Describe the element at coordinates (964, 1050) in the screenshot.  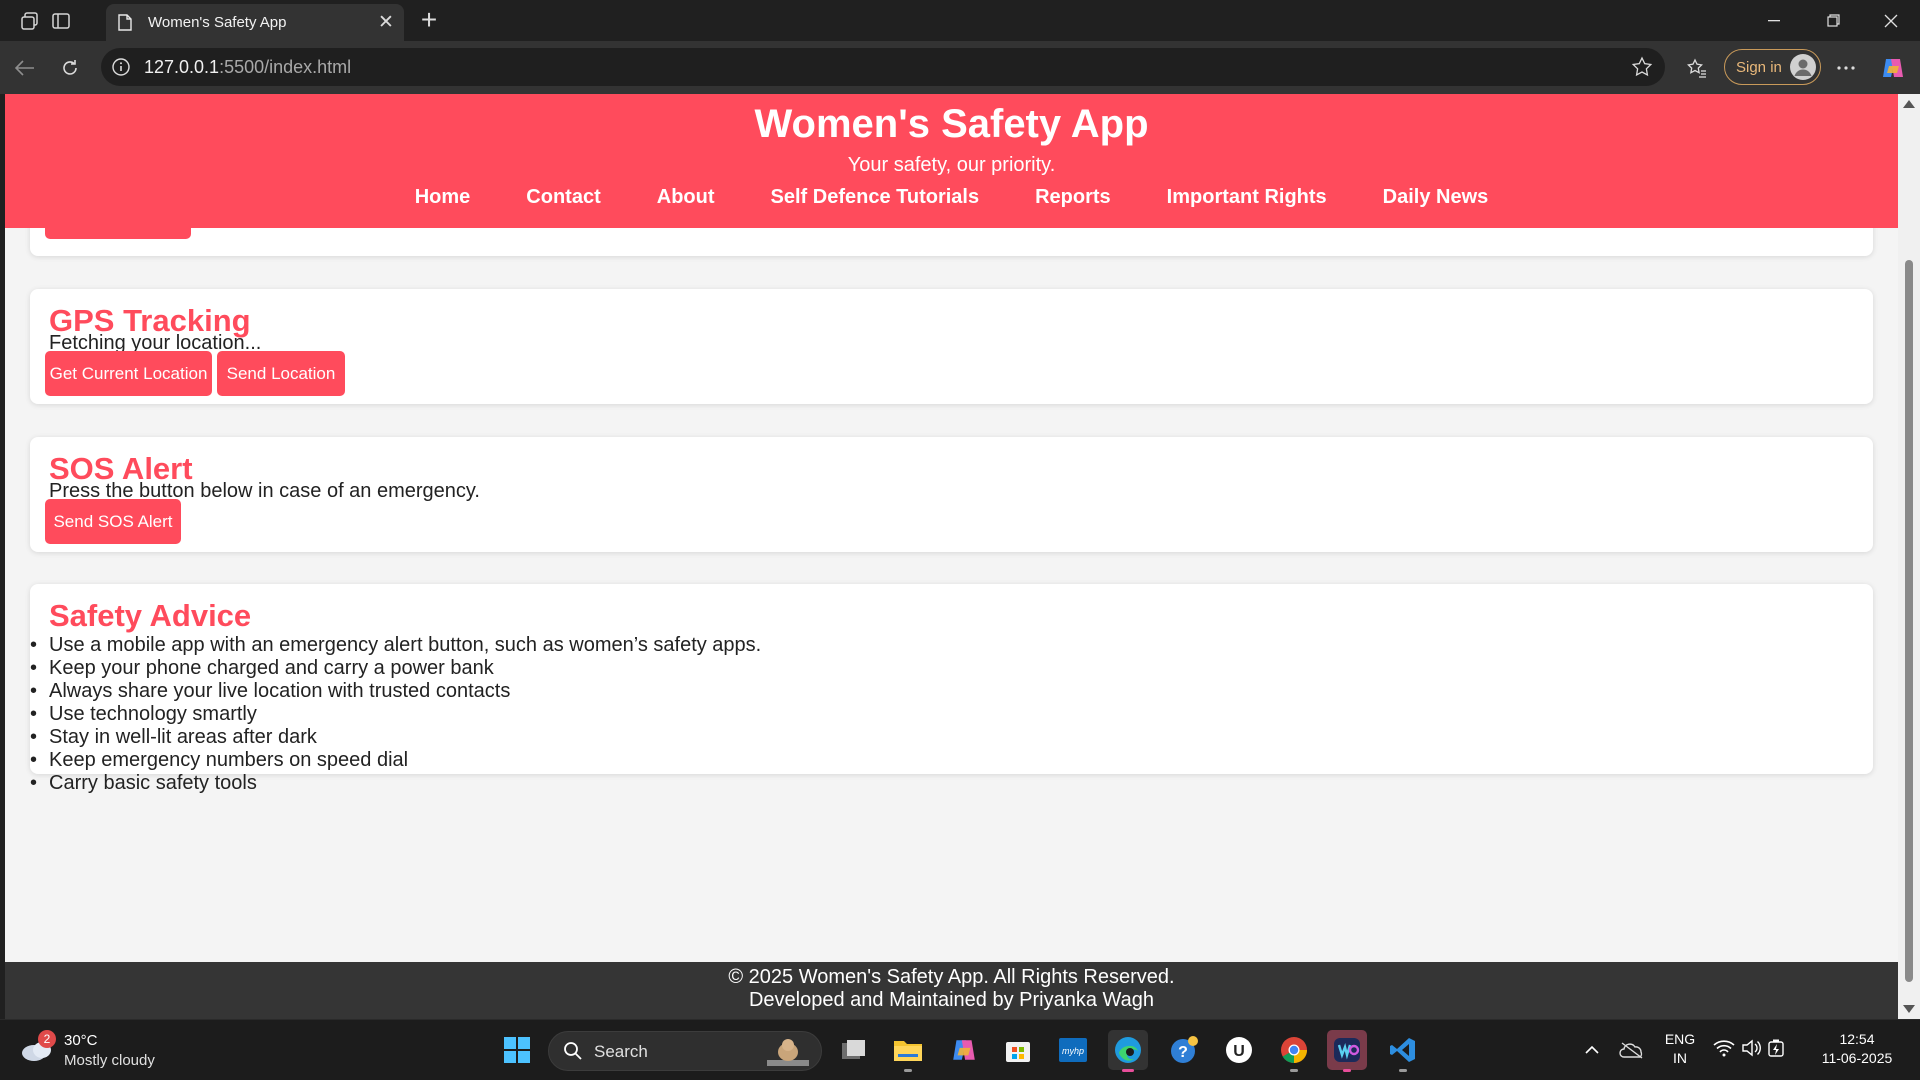
I see `copilot-app-icon` at that location.